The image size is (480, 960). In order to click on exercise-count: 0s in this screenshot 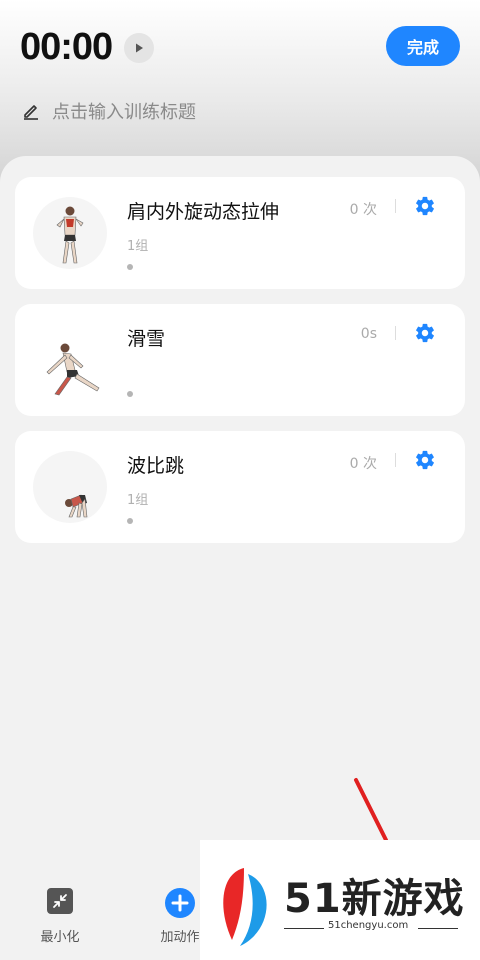, I will do `click(368, 334)`.